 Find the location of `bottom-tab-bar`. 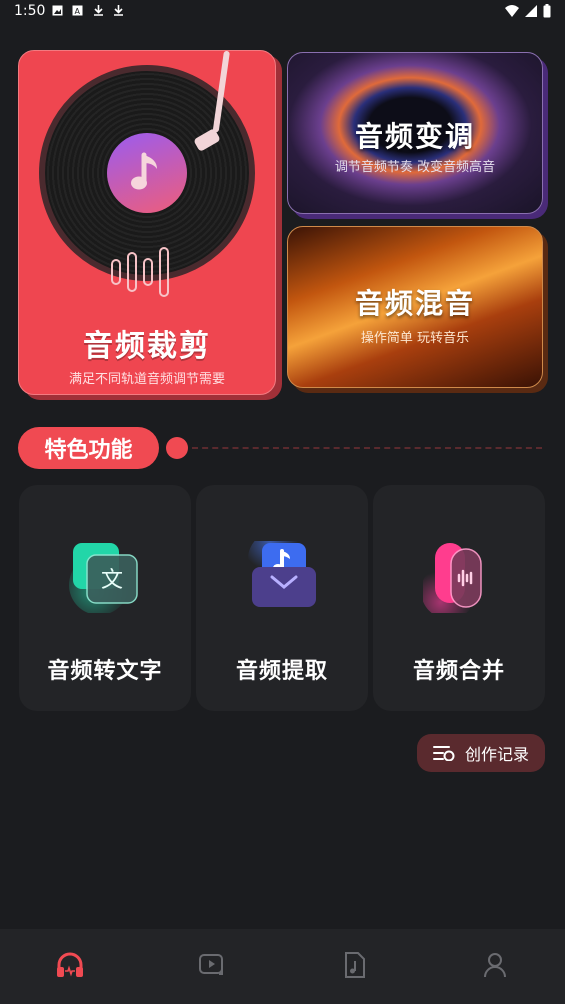

bottom-tab-bar is located at coordinates (282, 966).